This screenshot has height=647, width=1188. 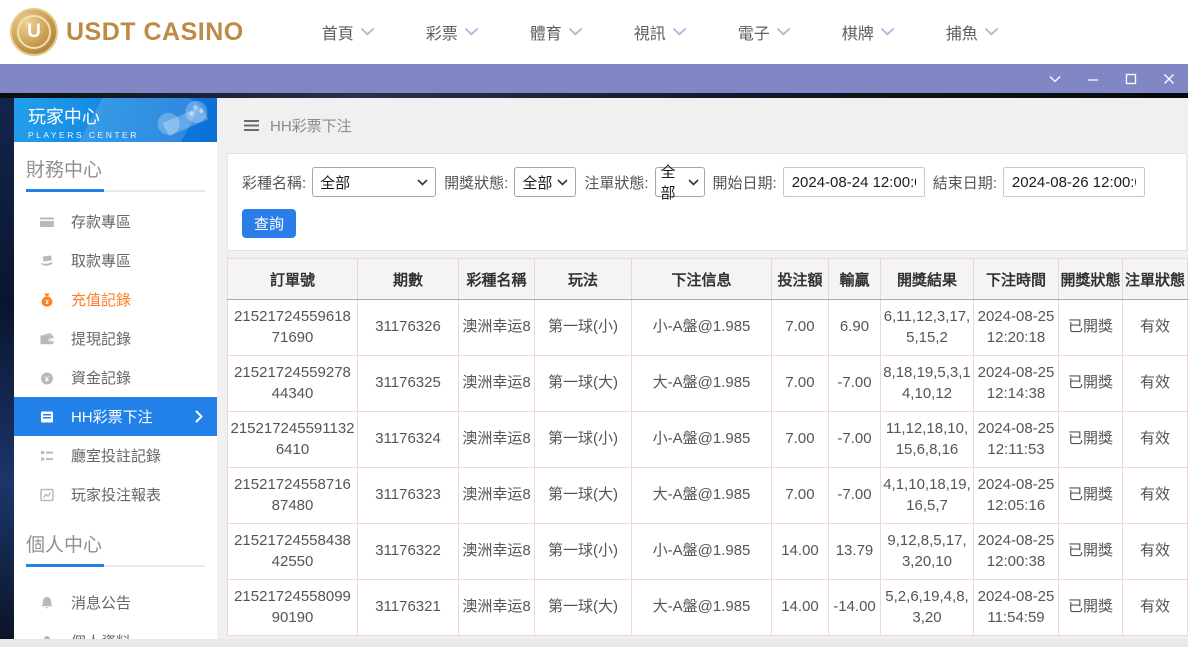 What do you see at coordinates (47, 261) in the screenshot?
I see `hand-money-icon` at bounding box center [47, 261].